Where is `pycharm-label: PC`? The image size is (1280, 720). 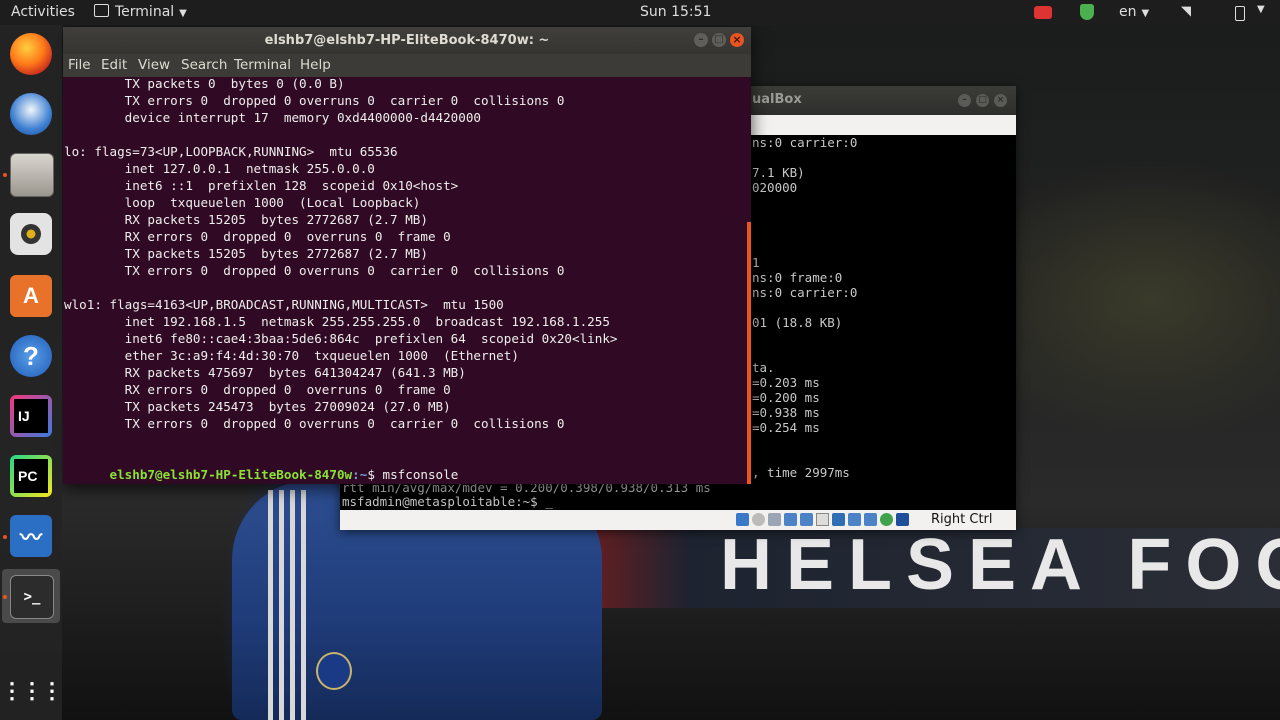
pycharm-label: PC is located at coordinates (31, 476).